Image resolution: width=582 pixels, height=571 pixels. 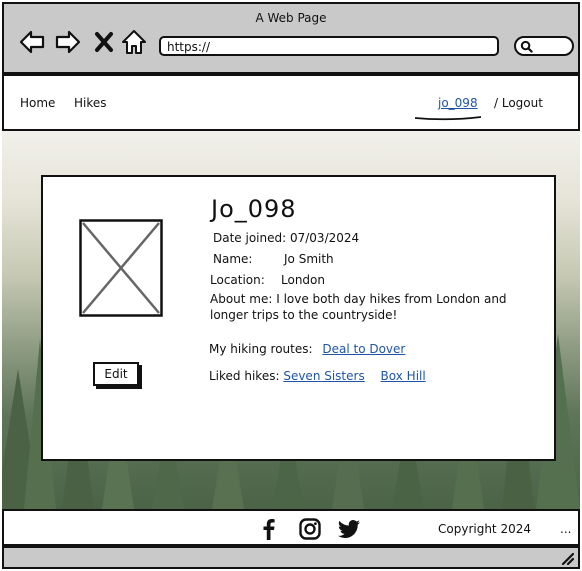 What do you see at coordinates (303, 280) in the screenshot?
I see `location-value: London` at bounding box center [303, 280].